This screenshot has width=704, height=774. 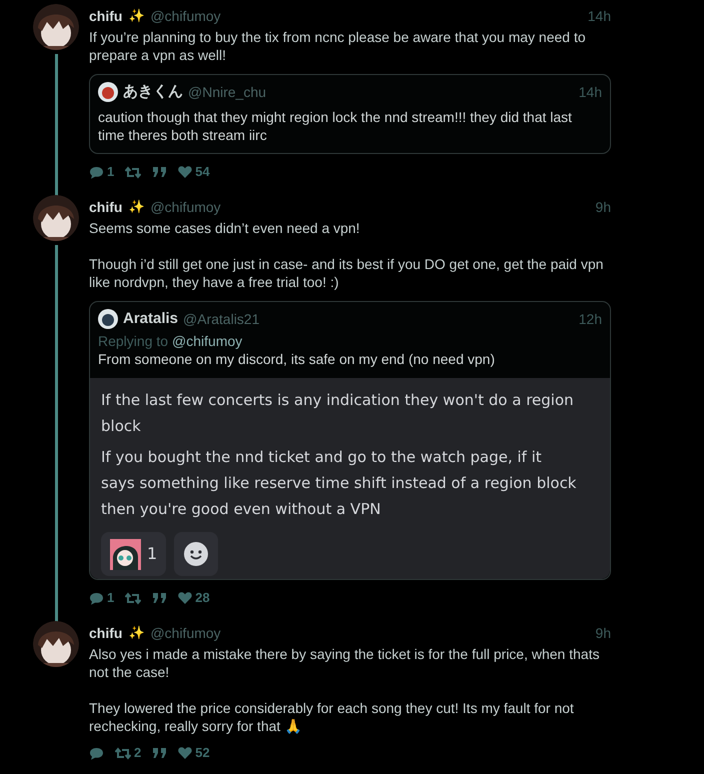 I want to click on post-text: If you’re planning to buy the tix from ncnc please be aware that you may need to prepare a vpn as well!, so click(x=338, y=46).